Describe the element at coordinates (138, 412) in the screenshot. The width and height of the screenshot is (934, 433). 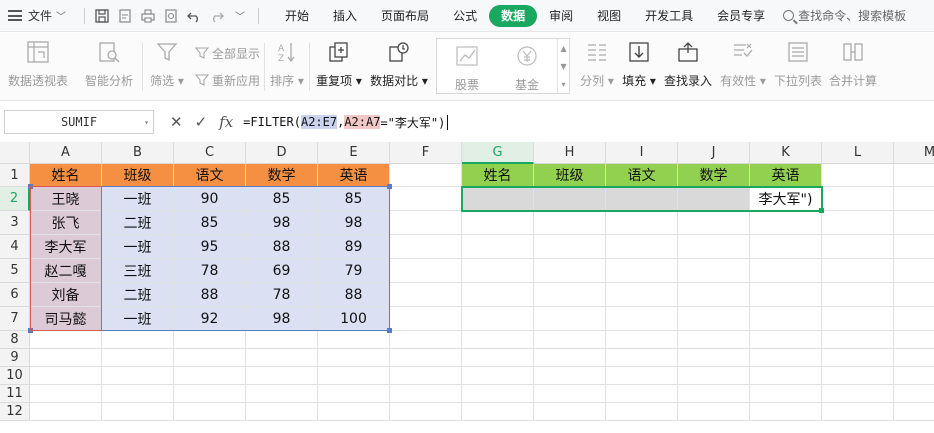
I see `cell-b12` at that location.